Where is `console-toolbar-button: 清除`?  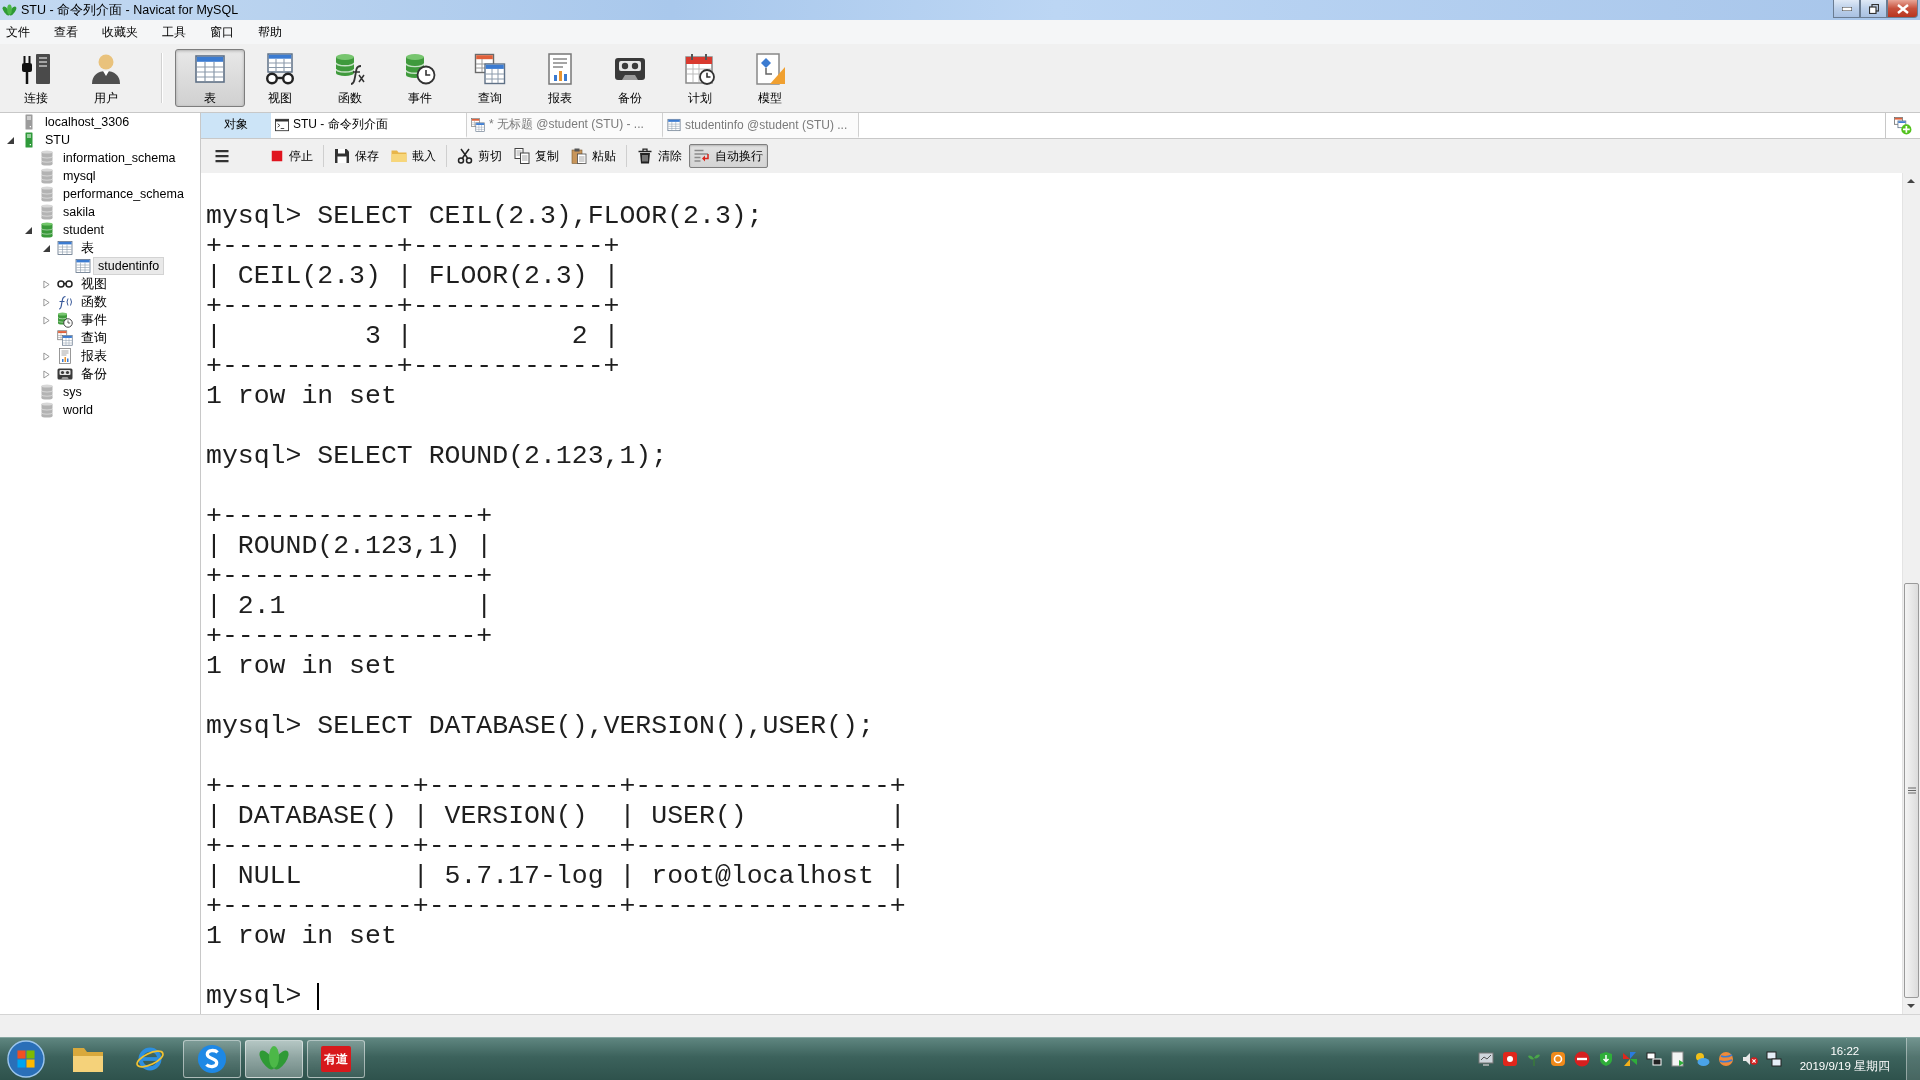 console-toolbar-button: 清除 is located at coordinates (659, 156).